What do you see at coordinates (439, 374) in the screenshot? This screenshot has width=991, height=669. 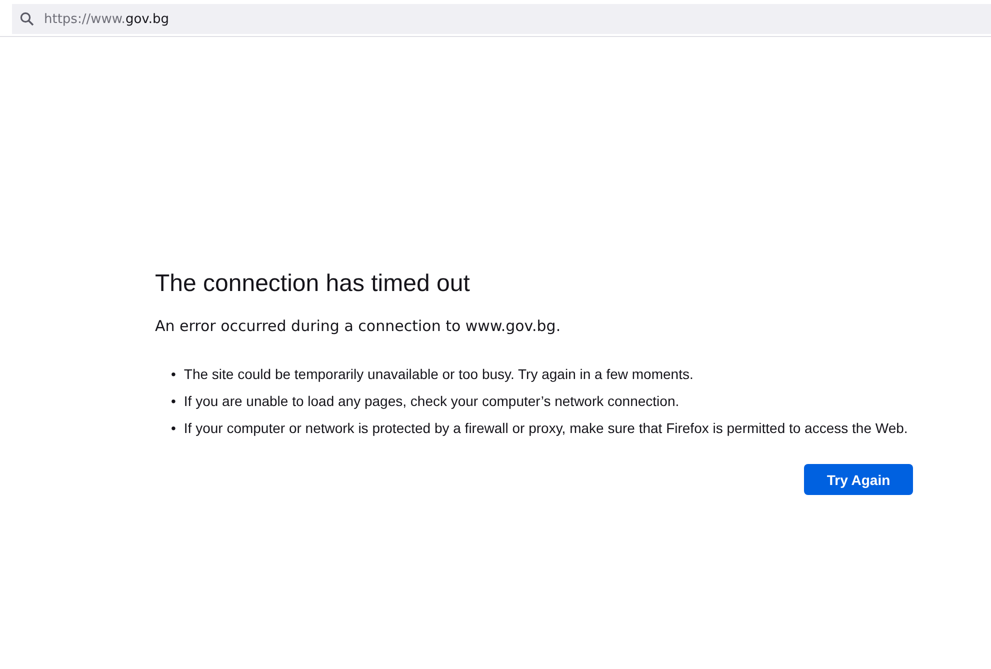 I see `tip-text: The site could be temporarily unavailable or too busy. Try again in a few moments.` at bounding box center [439, 374].